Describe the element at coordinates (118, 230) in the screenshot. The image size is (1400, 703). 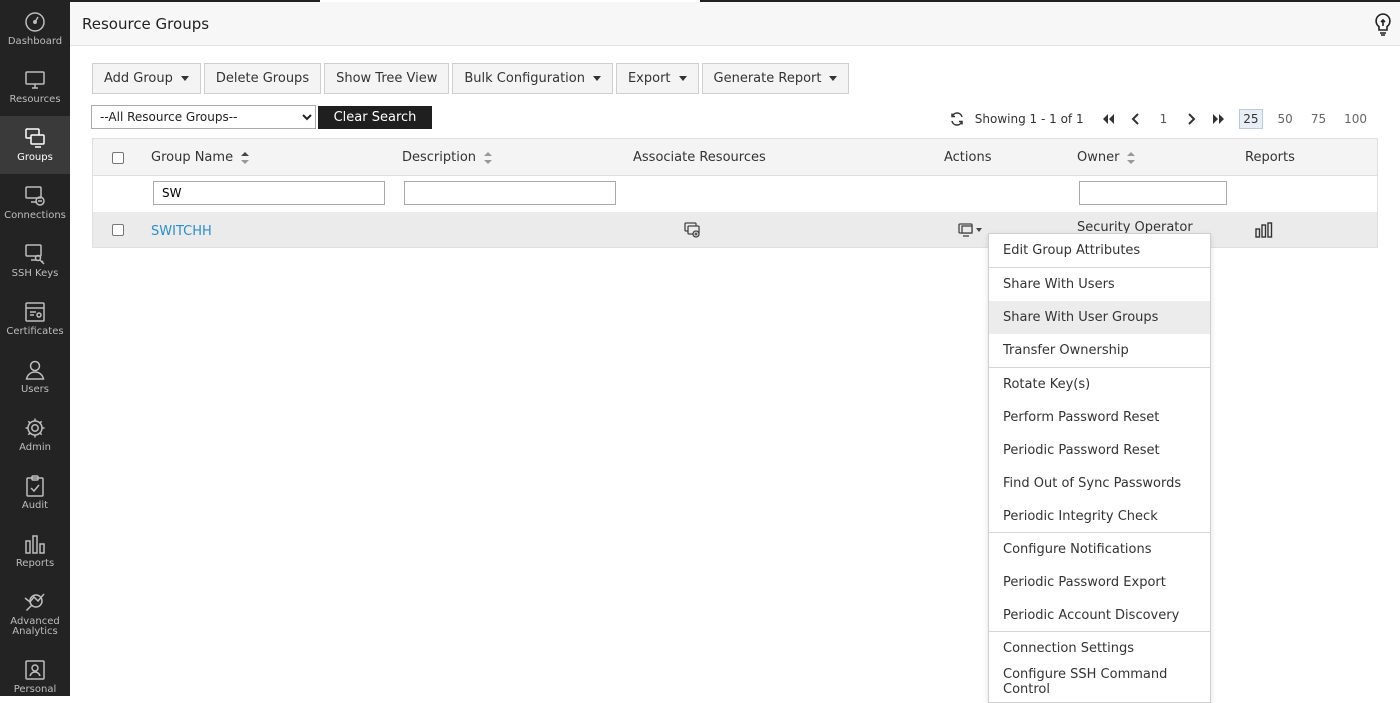
I see `row-checkbox` at that location.